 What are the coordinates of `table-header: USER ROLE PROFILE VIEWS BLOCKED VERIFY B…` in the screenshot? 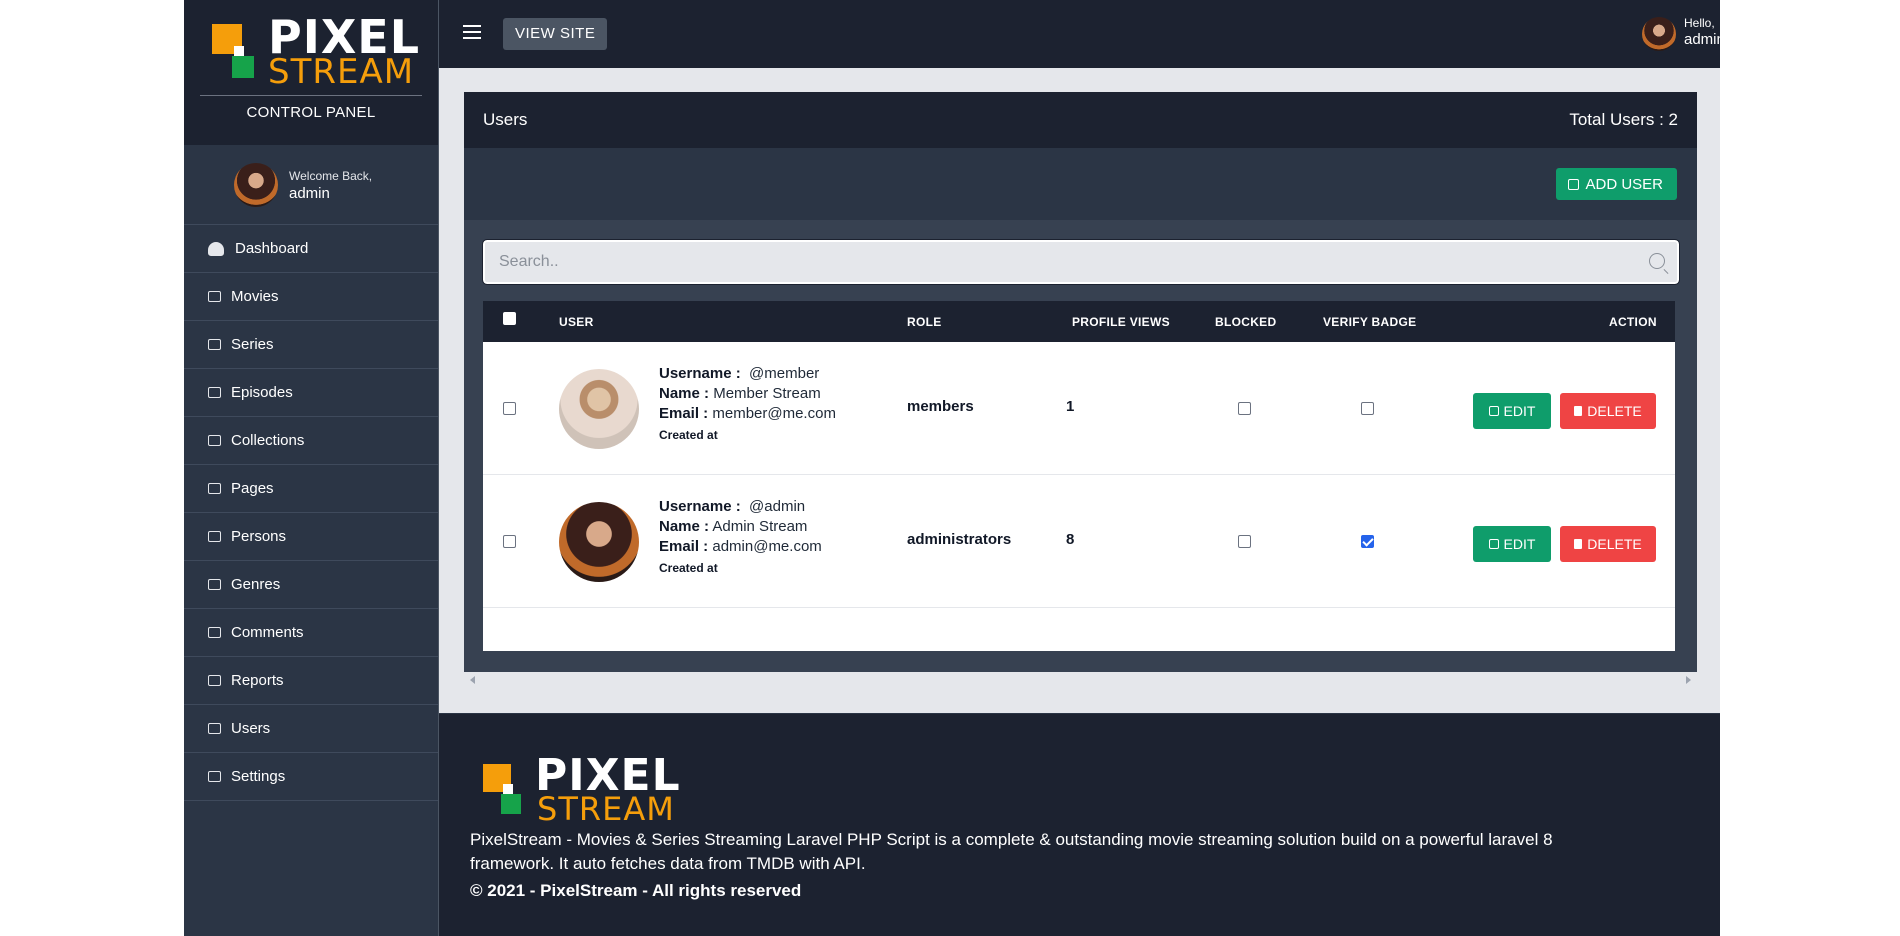 It's located at (1079, 321).